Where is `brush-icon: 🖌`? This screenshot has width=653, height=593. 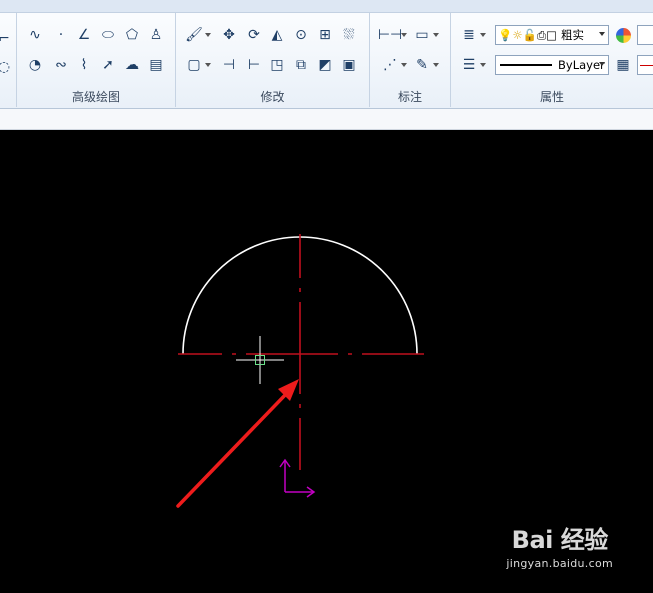
brush-icon: 🖌 is located at coordinates (197, 35).